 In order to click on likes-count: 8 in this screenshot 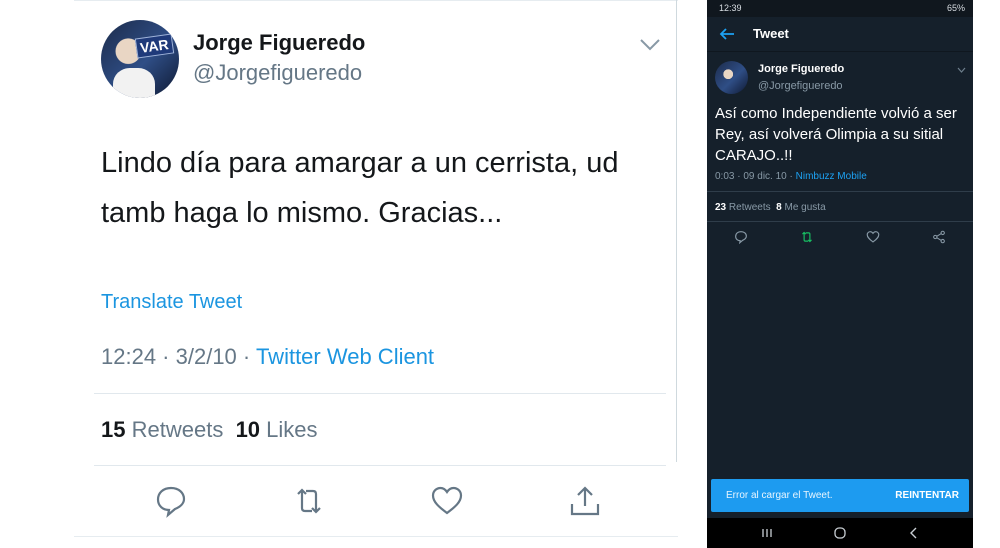, I will do `click(779, 207)`.